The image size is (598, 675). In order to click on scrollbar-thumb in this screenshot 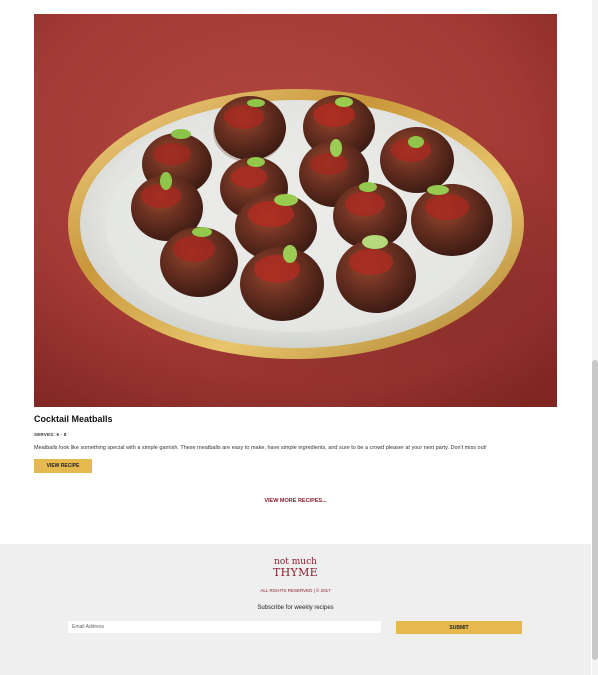, I will do `click(595, 510)`.